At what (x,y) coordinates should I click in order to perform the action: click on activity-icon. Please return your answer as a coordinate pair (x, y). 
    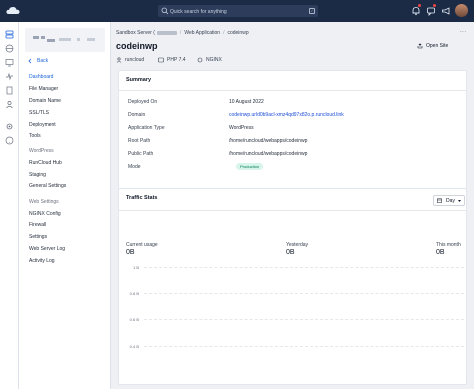
    Looking at the image, I should click on (9, 76).